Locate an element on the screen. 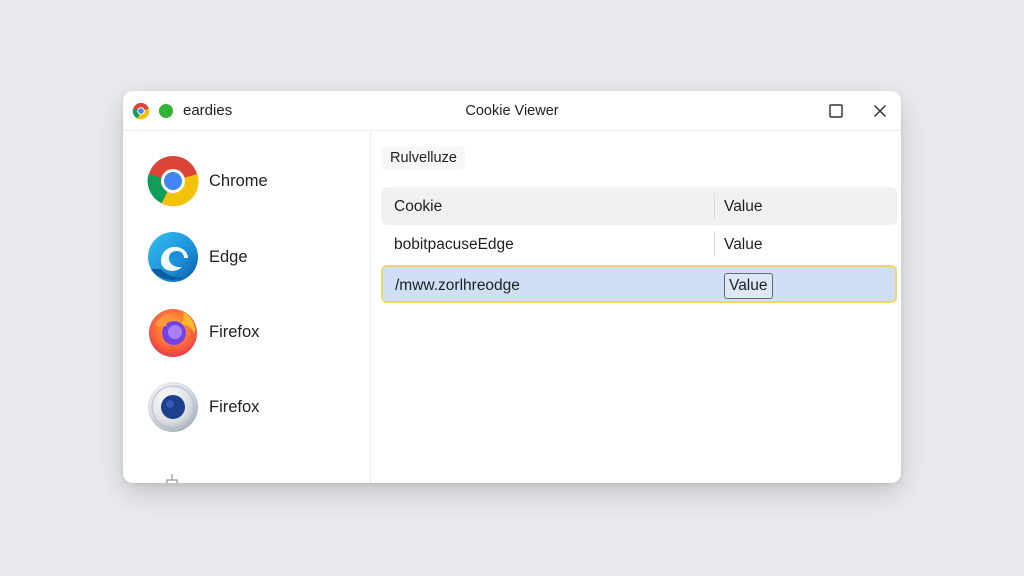  column-header-value: Value is located at coordinates (743, 207).